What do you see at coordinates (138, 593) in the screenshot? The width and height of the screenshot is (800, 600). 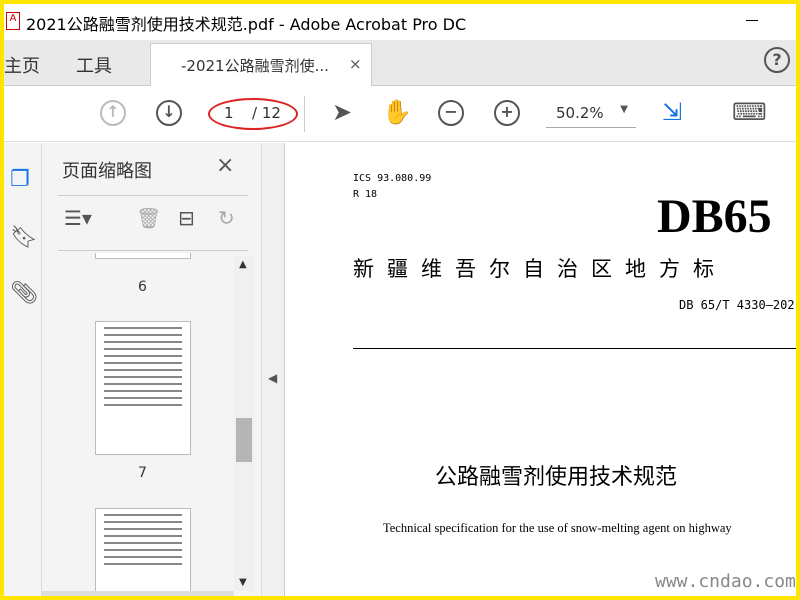 I see `horizontal-scrollbar` at bounding box center [138, 593].